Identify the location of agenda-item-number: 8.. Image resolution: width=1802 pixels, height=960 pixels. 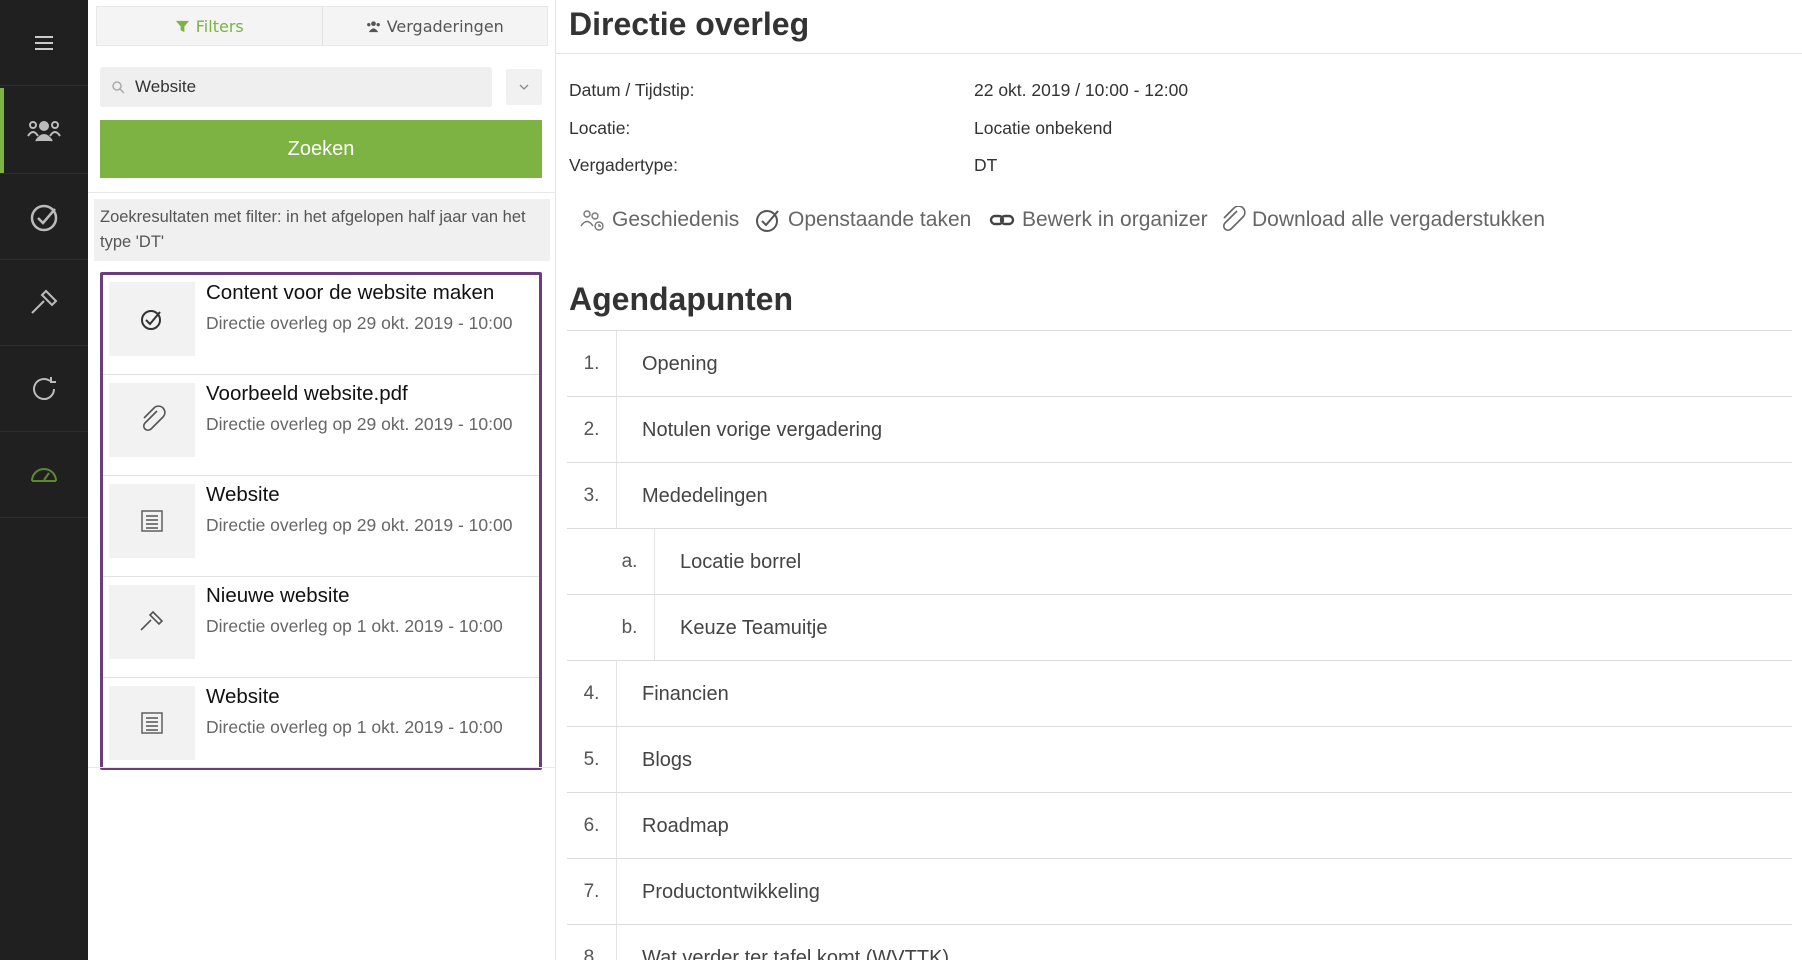
(592, 942).